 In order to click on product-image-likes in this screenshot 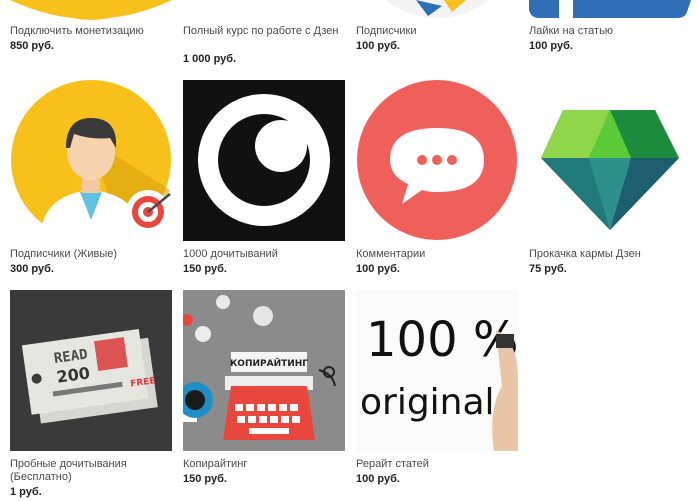, I will do `click(610, 10)`.